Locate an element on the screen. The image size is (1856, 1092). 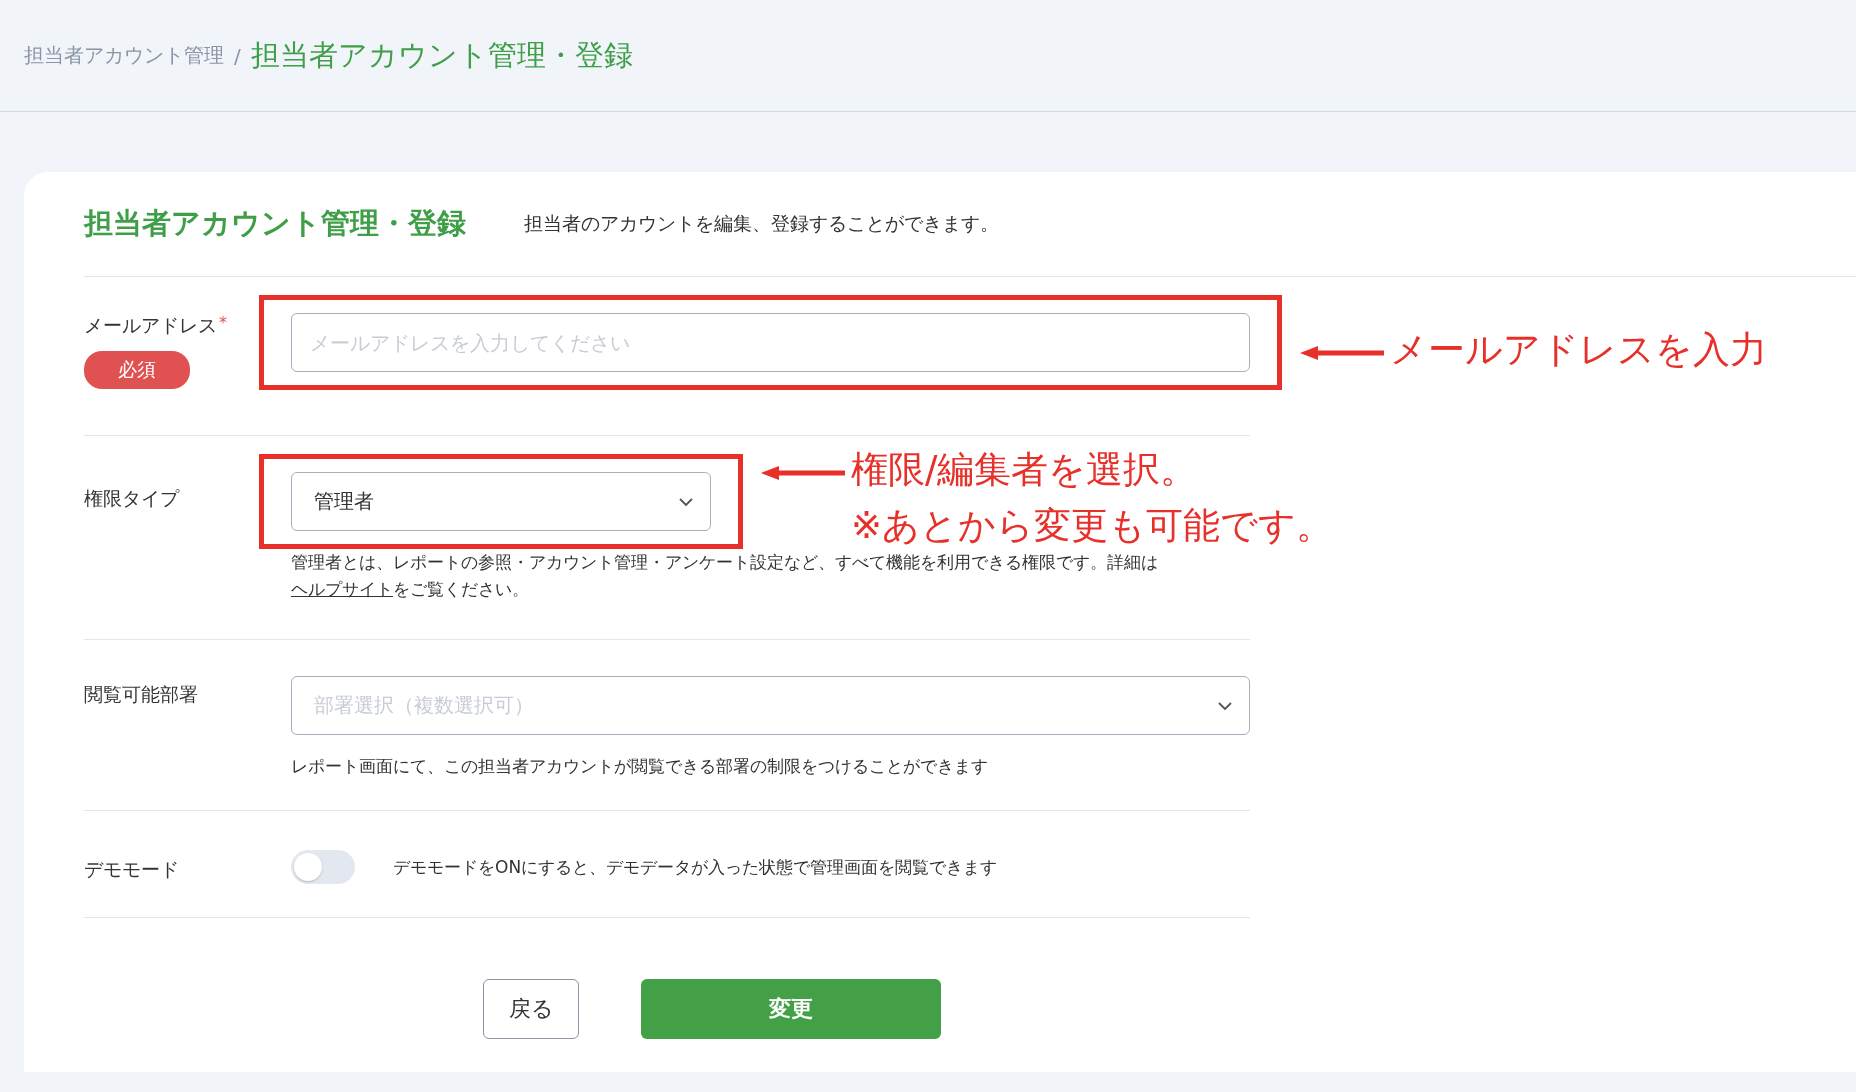
email-field: メールアドレスを入力してください is located at coordinates (770, 342).